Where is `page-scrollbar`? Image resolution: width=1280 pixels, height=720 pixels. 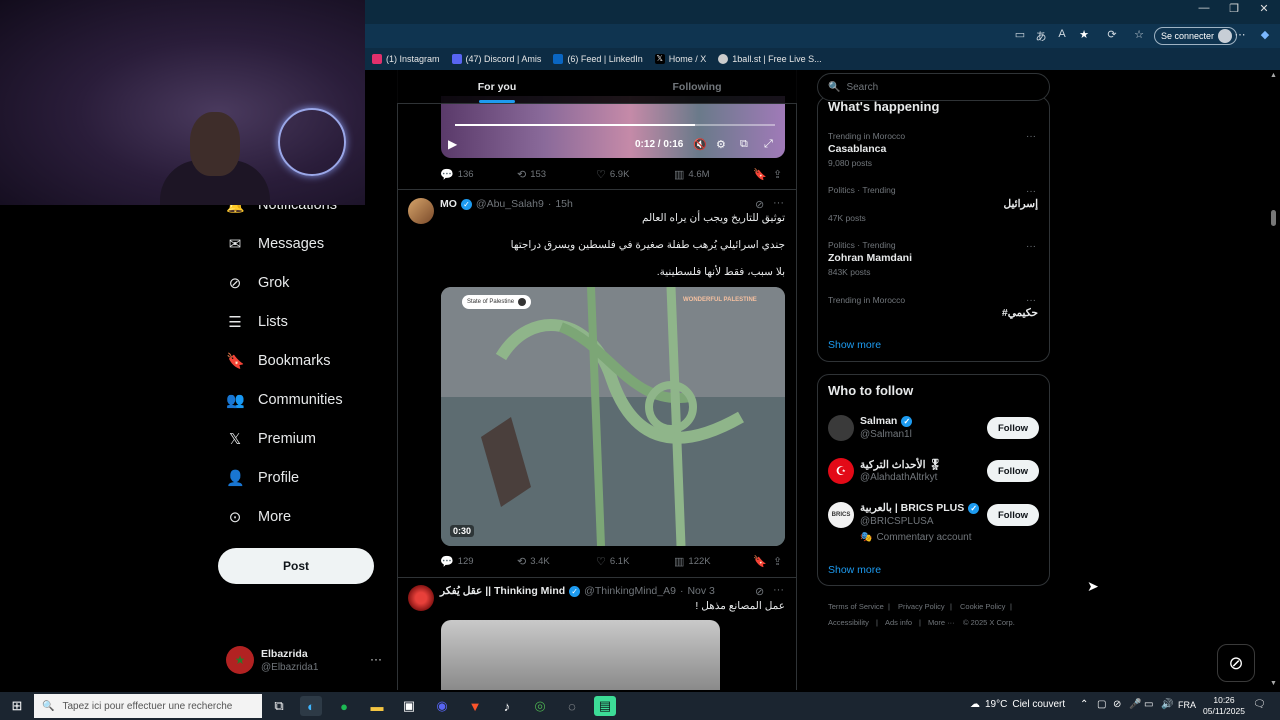 page-scrollbar is located at coordinates (1274, 380).